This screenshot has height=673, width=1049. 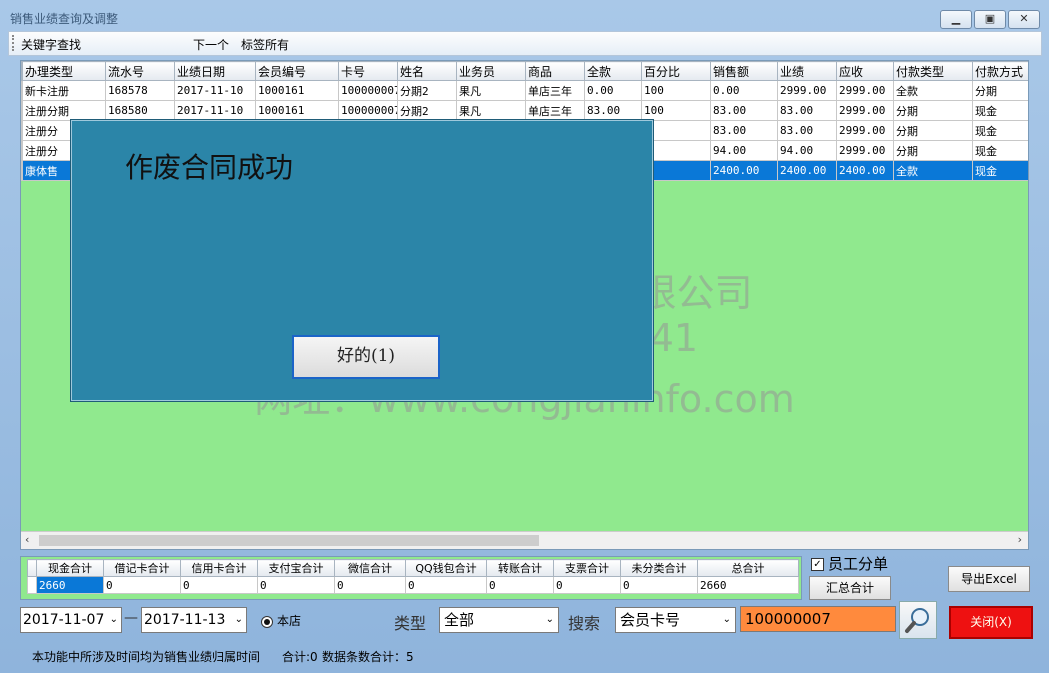 What do you see at coordinates (818, 619) in the screenshot?
I see `search-input: 100000007` at bounding box center [818, 619].